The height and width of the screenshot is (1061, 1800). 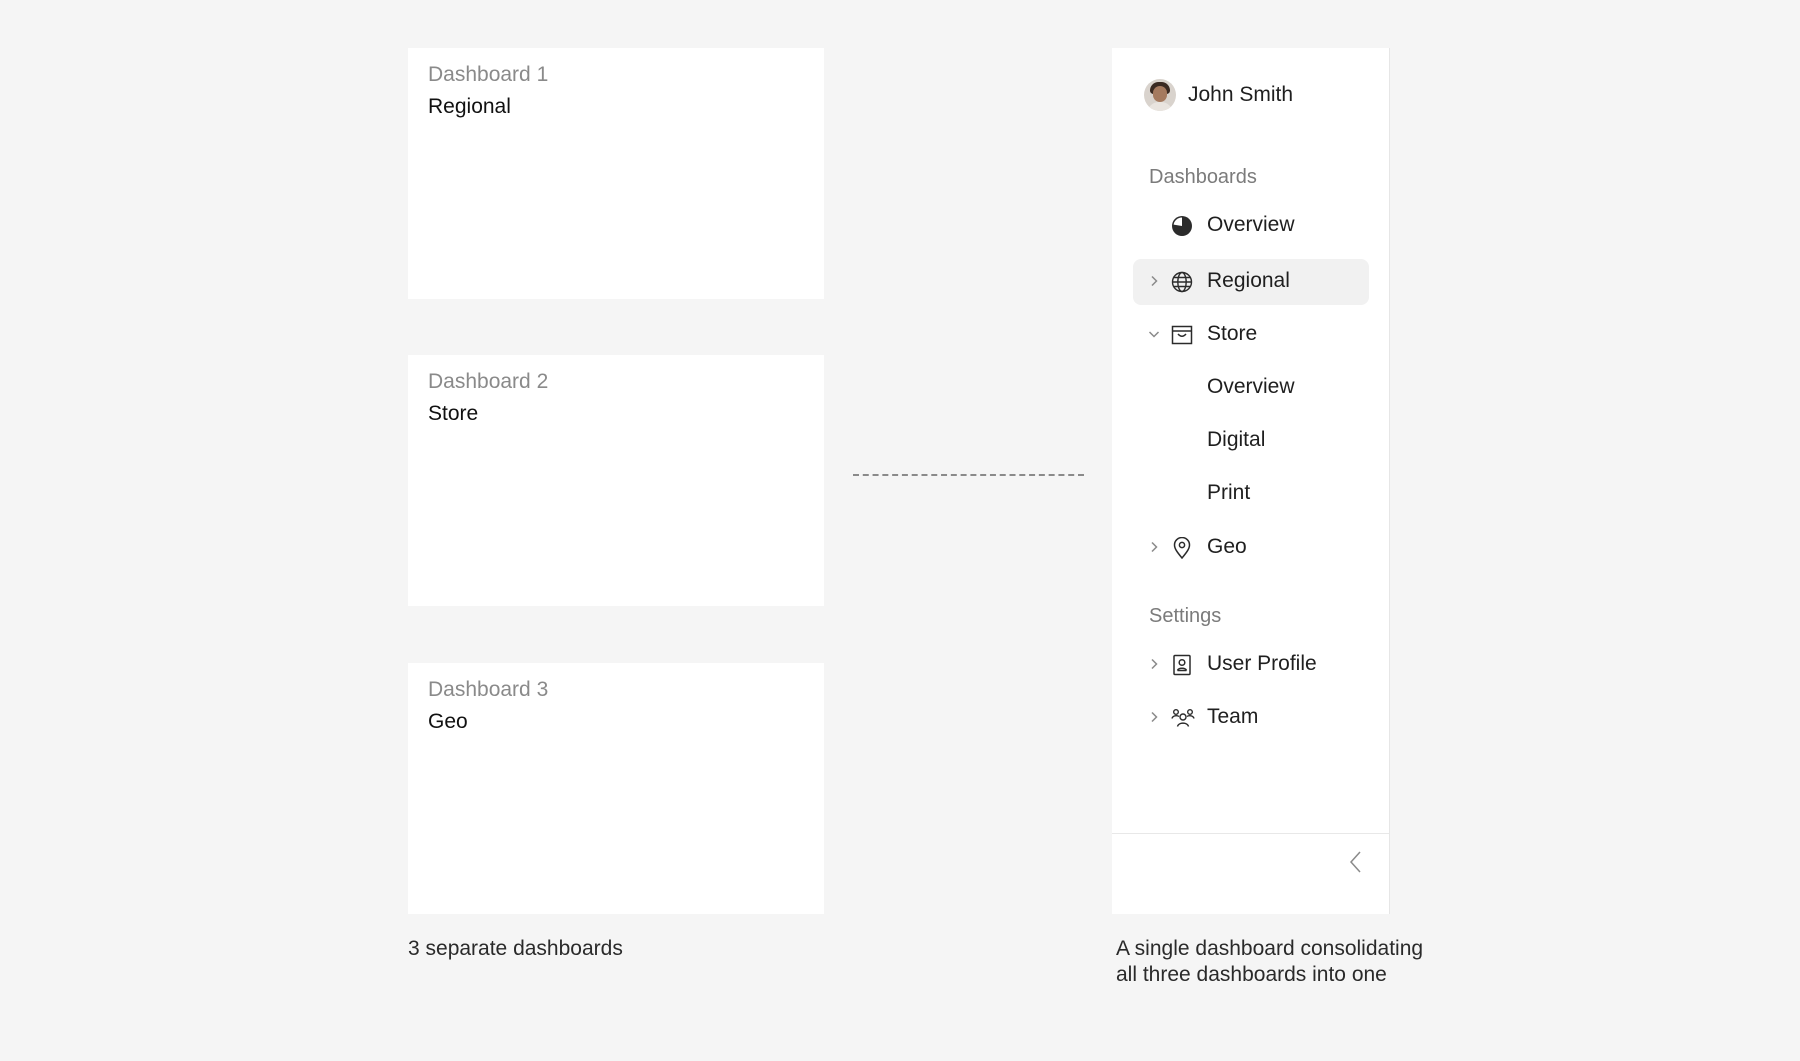 I want to click on team-icon, so click(x=1183, y=718).